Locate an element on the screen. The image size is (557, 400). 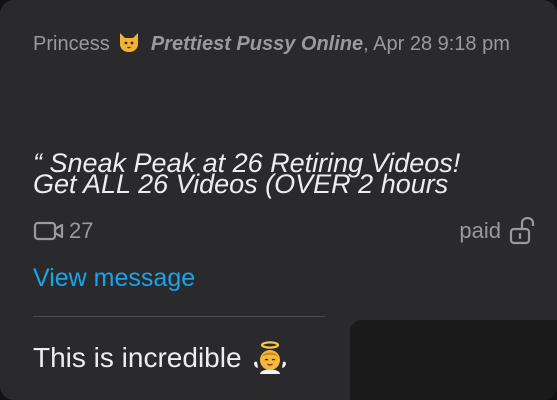
baby-angel-icon is located at coordinates (269, 357).